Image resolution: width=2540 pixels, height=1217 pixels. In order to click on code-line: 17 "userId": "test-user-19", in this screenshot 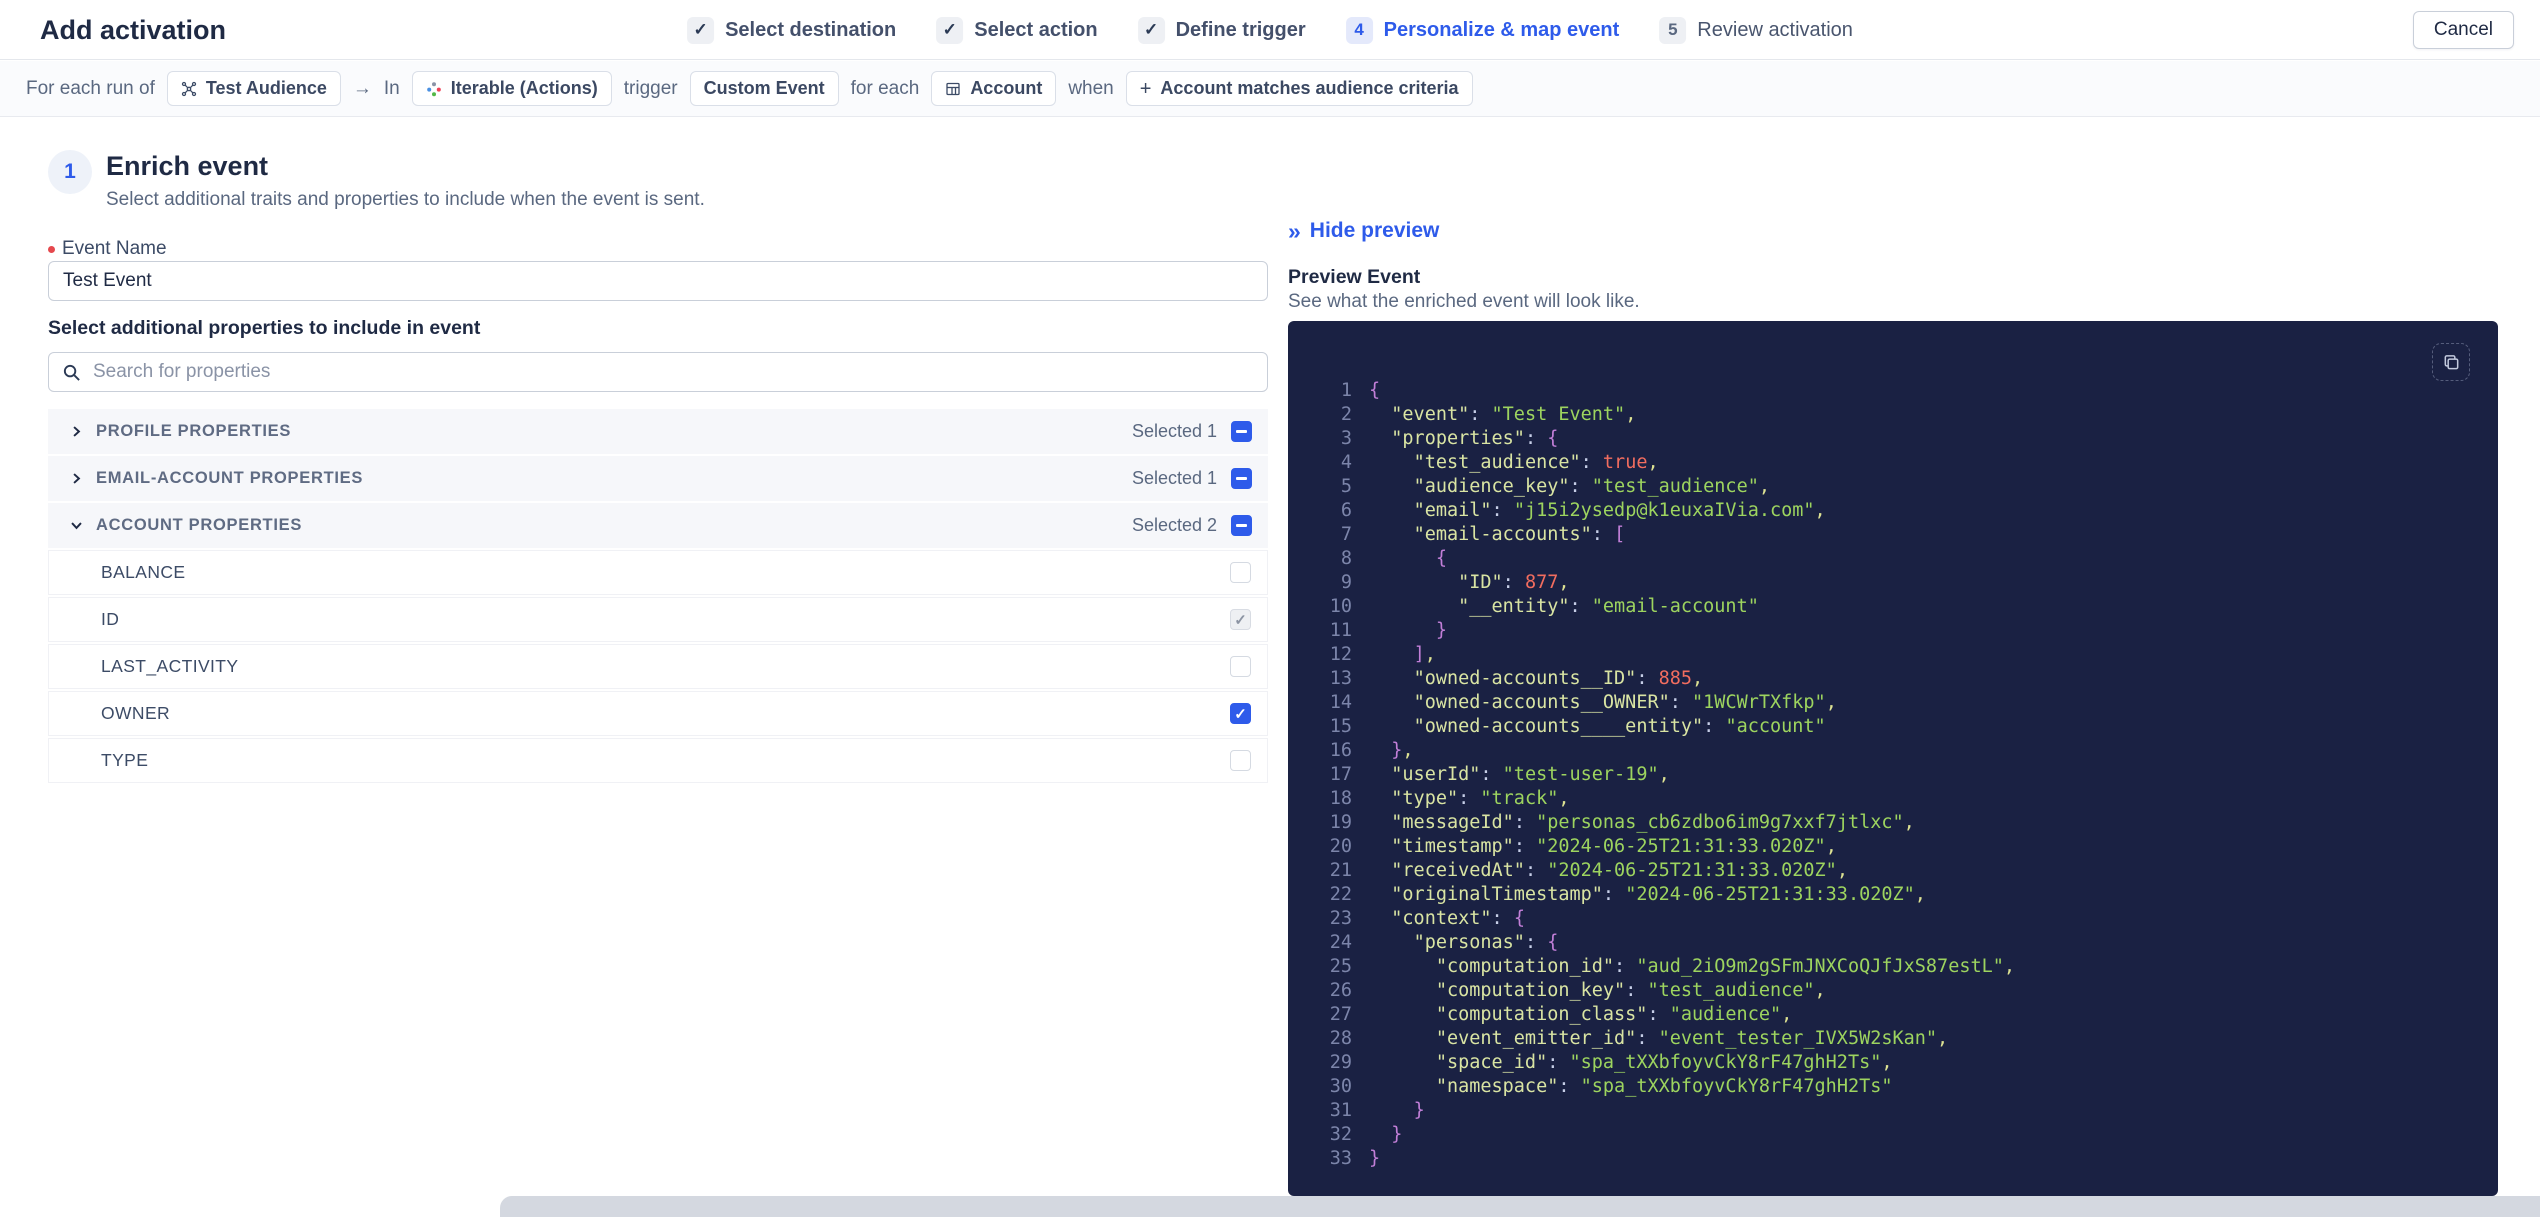, I will do `click(1893, 775)`.